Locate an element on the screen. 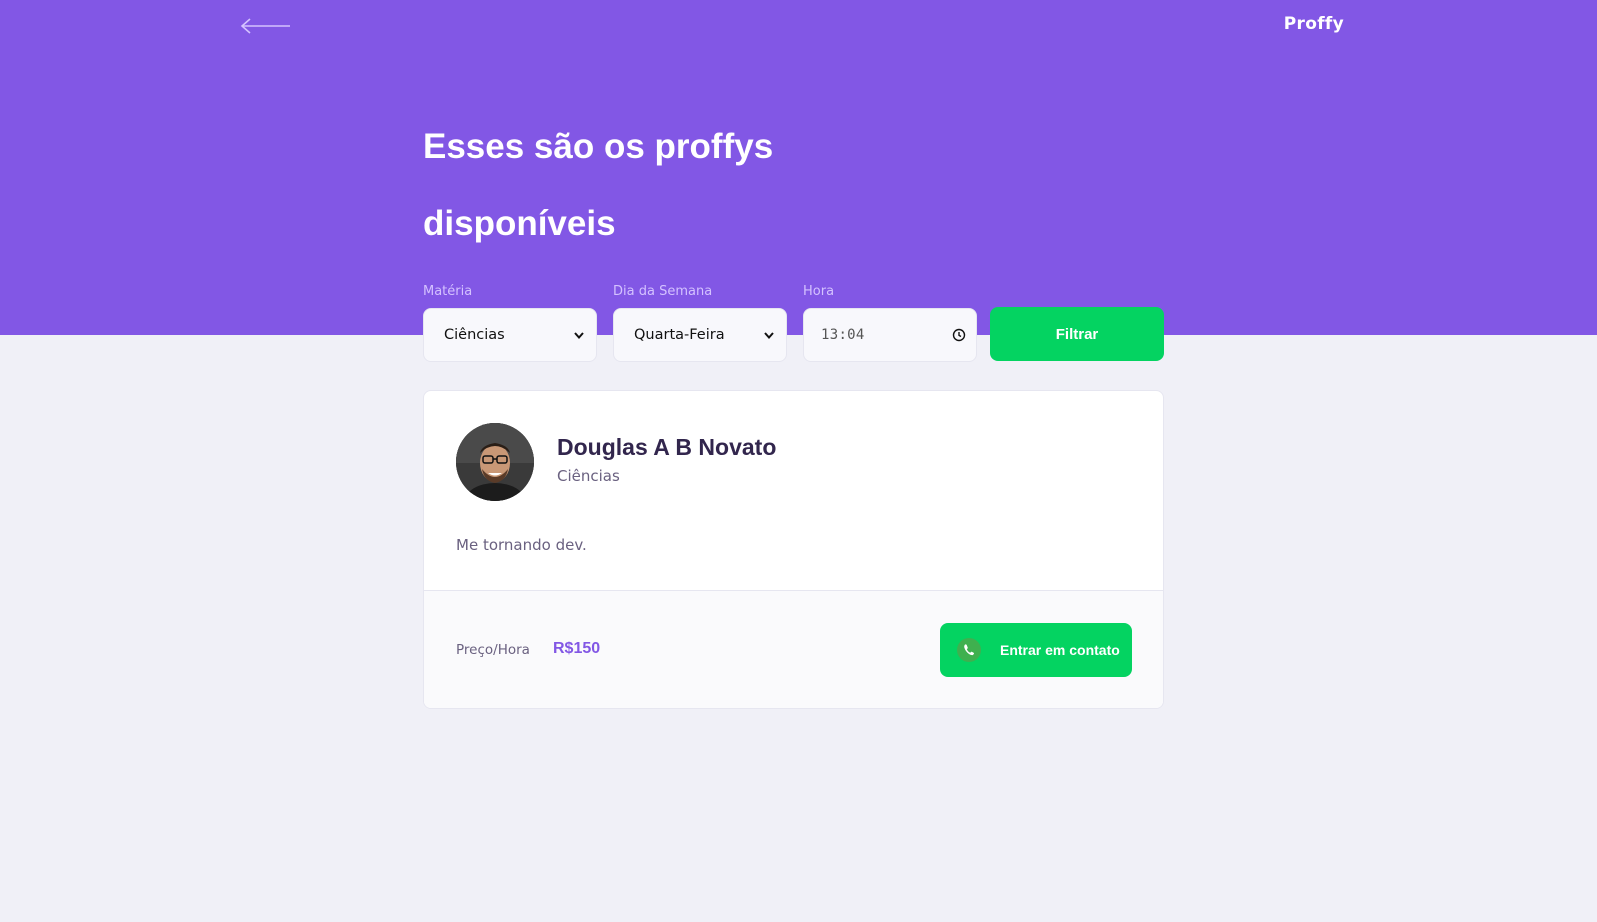 Image resolution: width=1597 pixels, height=922 pixels. time-field: Hora 13:04 is located at coordinates (890, 322).